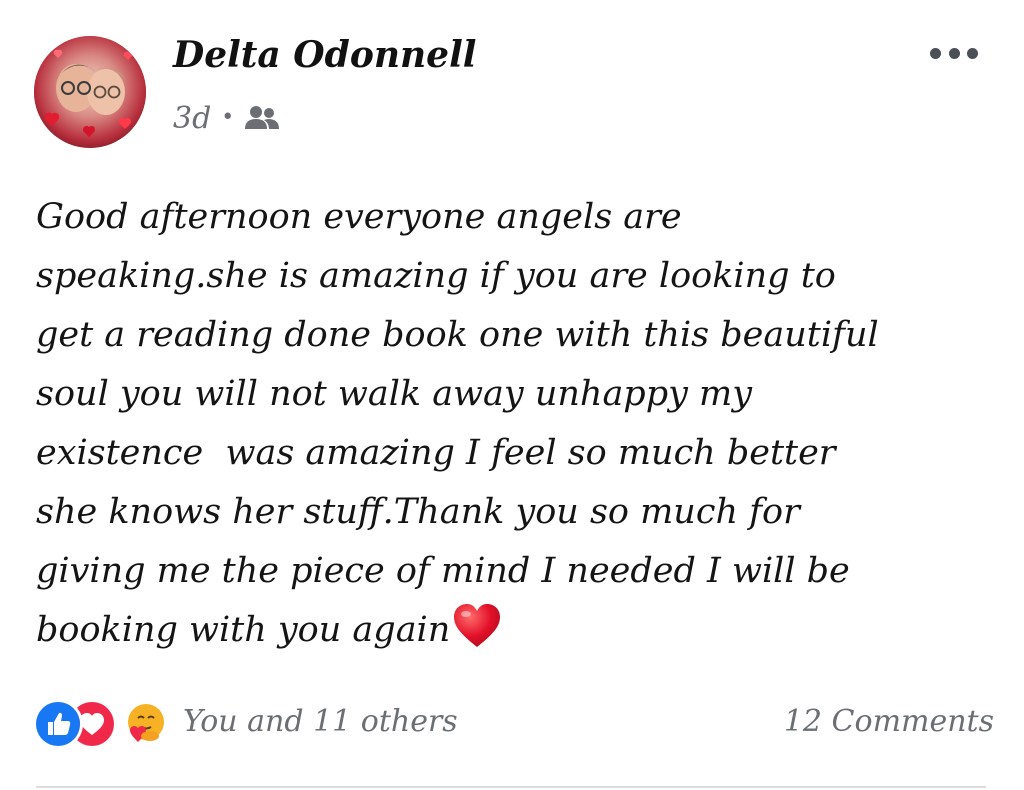 This screenshot has width=1024, height=790. I want to click on more-options-icon, so click(954, 53).